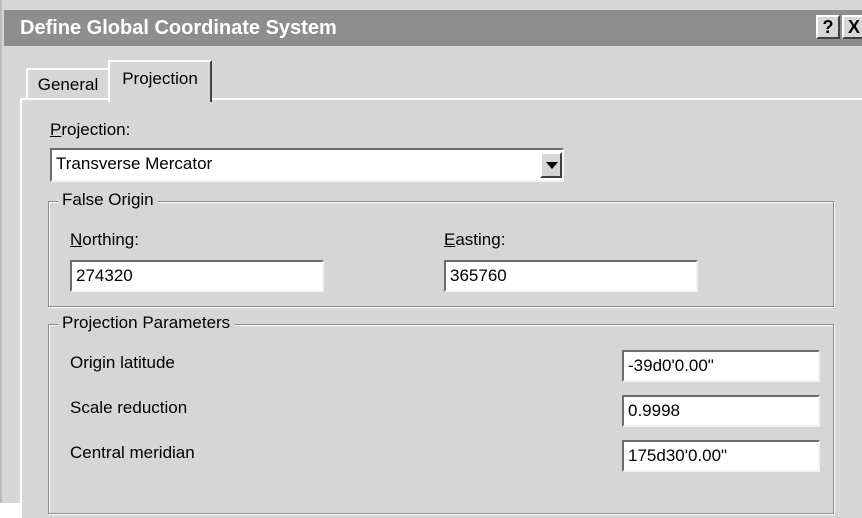  I want to click on scale-reduction-label: Scale reduction, so click(129, 407).